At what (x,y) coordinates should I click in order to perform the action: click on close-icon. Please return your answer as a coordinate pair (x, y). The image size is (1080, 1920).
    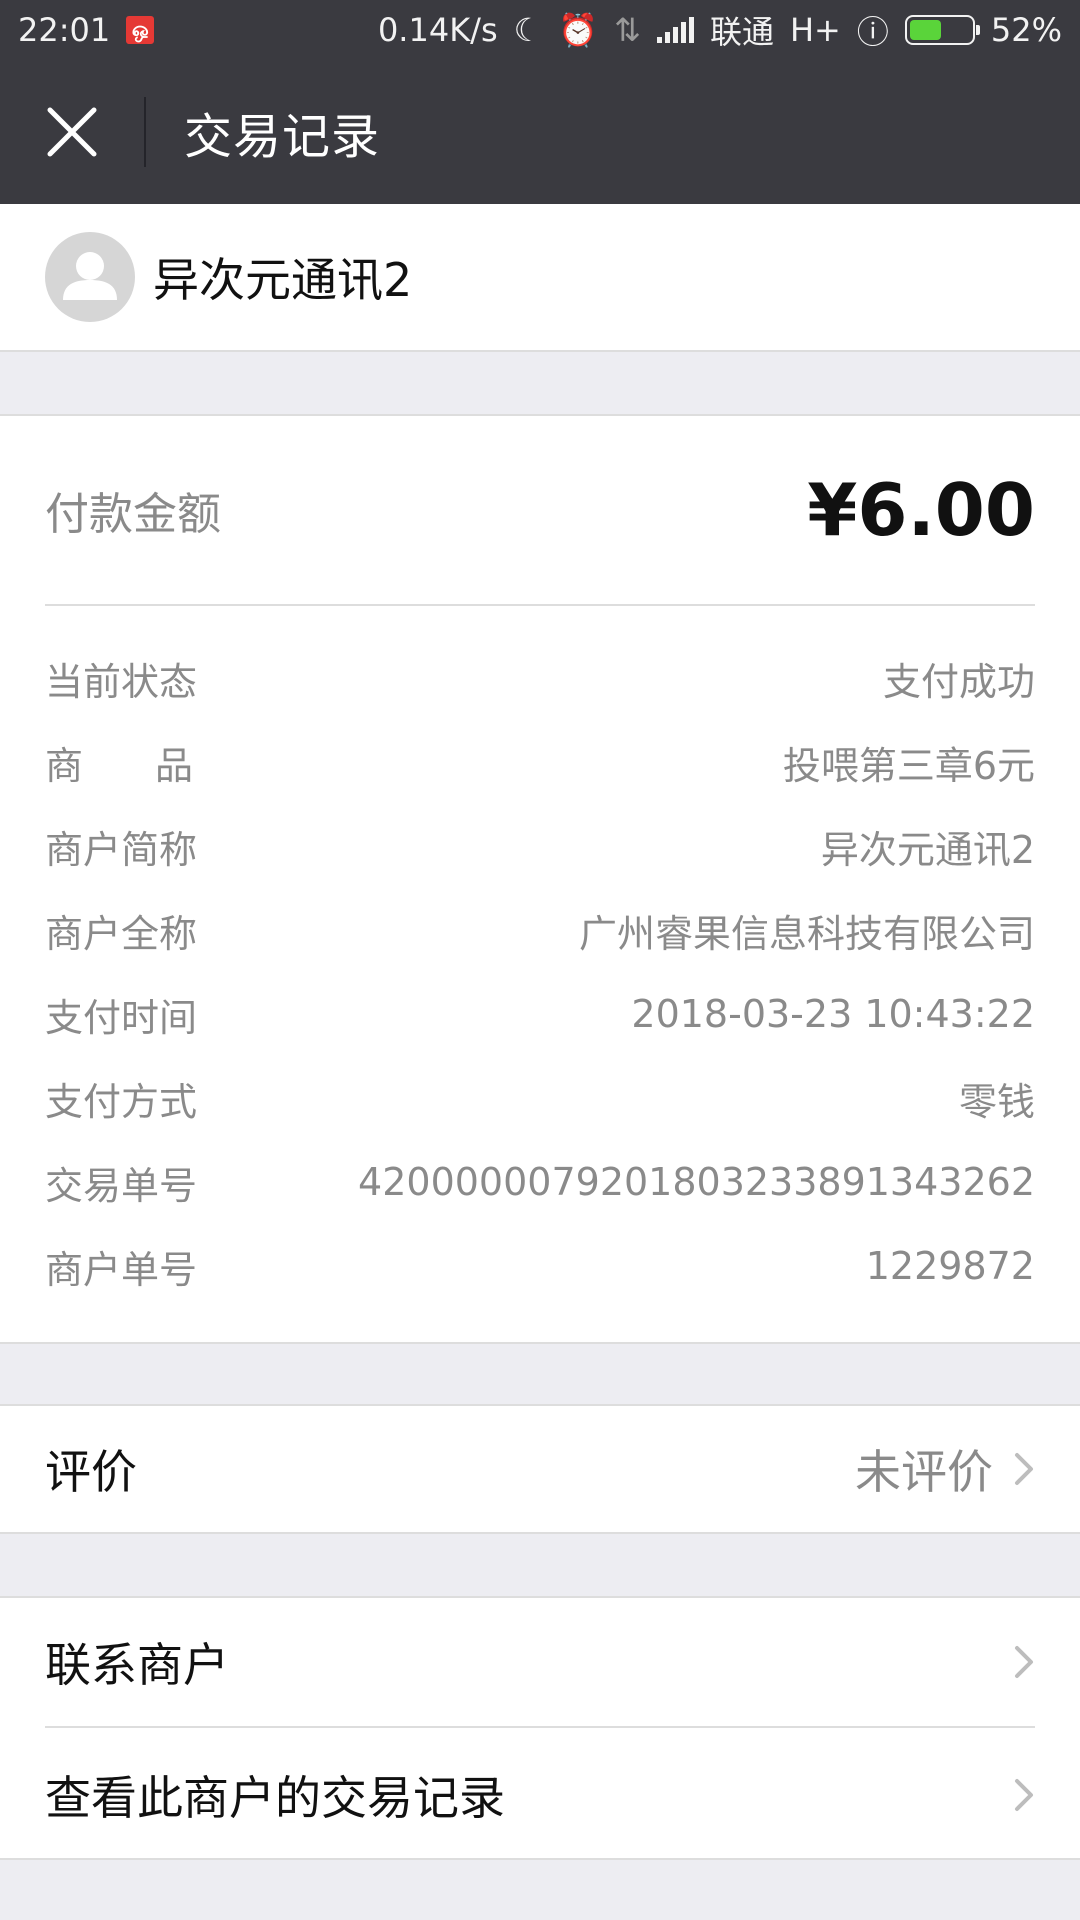
    Looking at the image, I should click on (72, 132).